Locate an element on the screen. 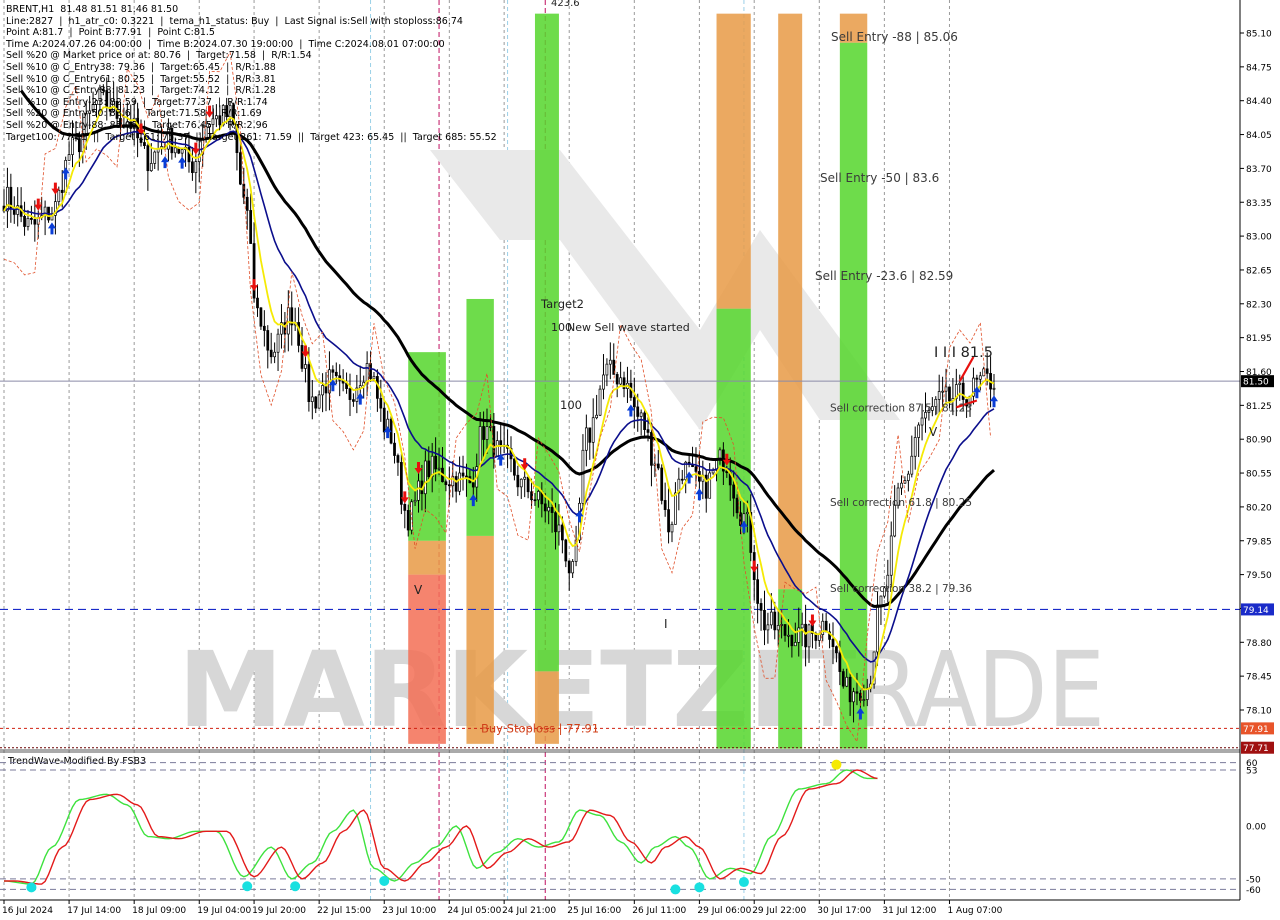 This screenshot has height=920, width=1280. target100-tag: 77.71 is located at coordinates (1256, 749).